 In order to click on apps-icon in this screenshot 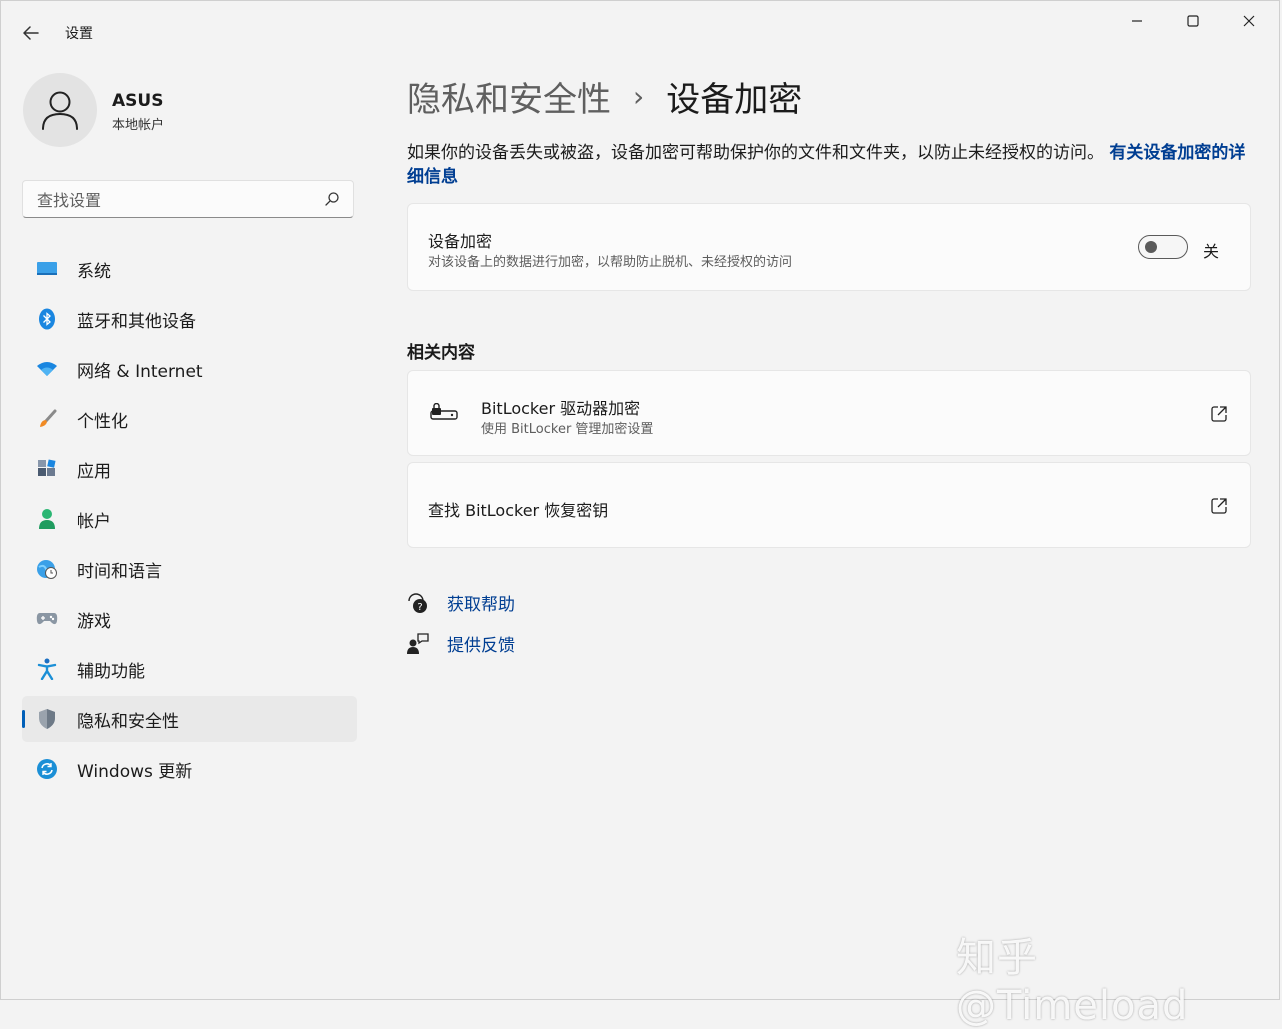, I will do `click(47, 469)`.